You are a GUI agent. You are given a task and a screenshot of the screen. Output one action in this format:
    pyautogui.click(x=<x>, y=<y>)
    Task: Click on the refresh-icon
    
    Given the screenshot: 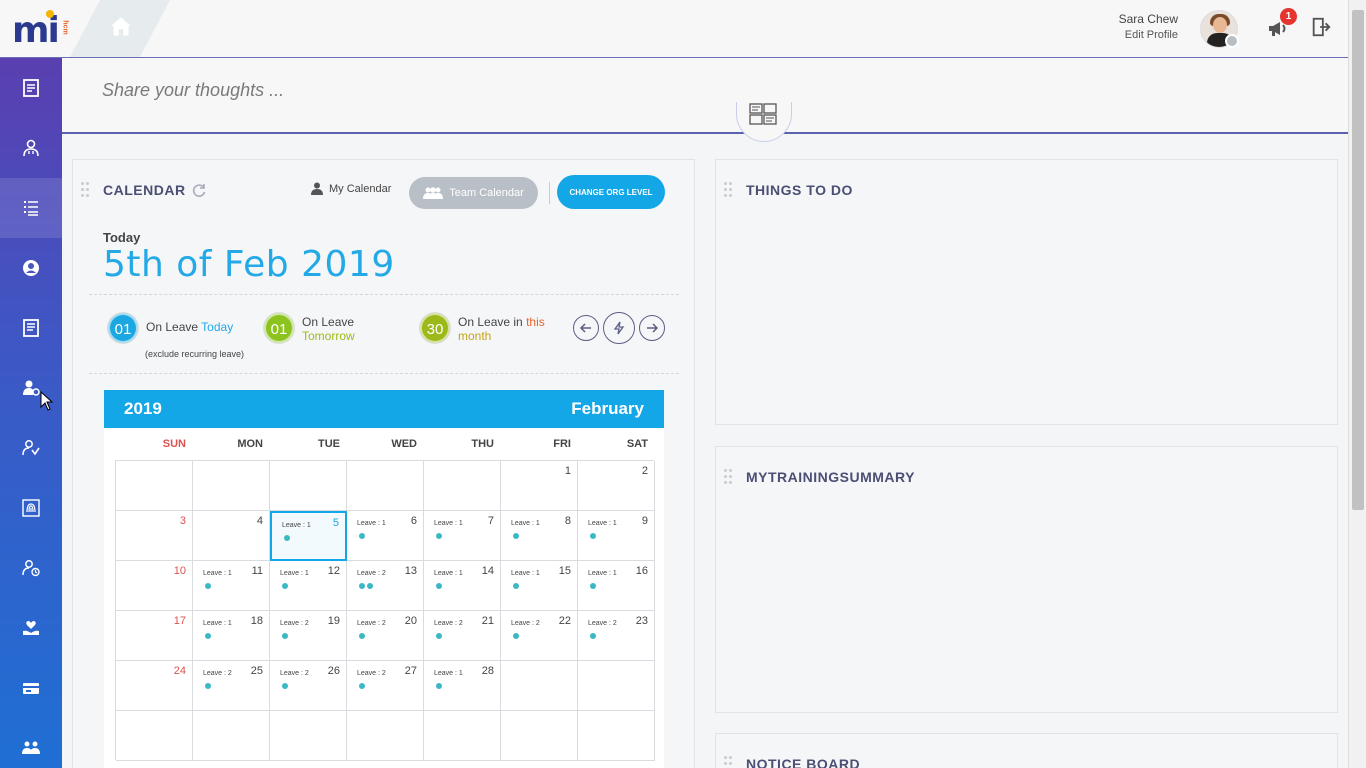 What is the action you would take?
    pyautogui.click(x=199, y=190)
    